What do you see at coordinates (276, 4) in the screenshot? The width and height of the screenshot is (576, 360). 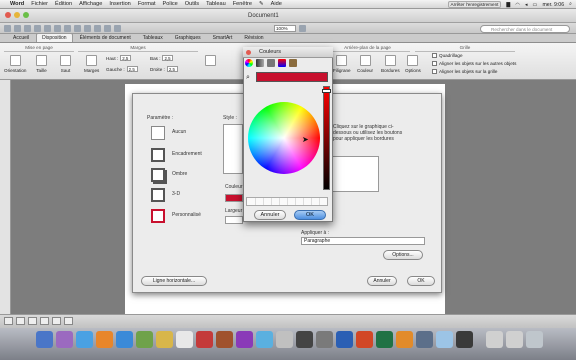 I see `menu-aide: Aide` at bounding box center [276, 4].